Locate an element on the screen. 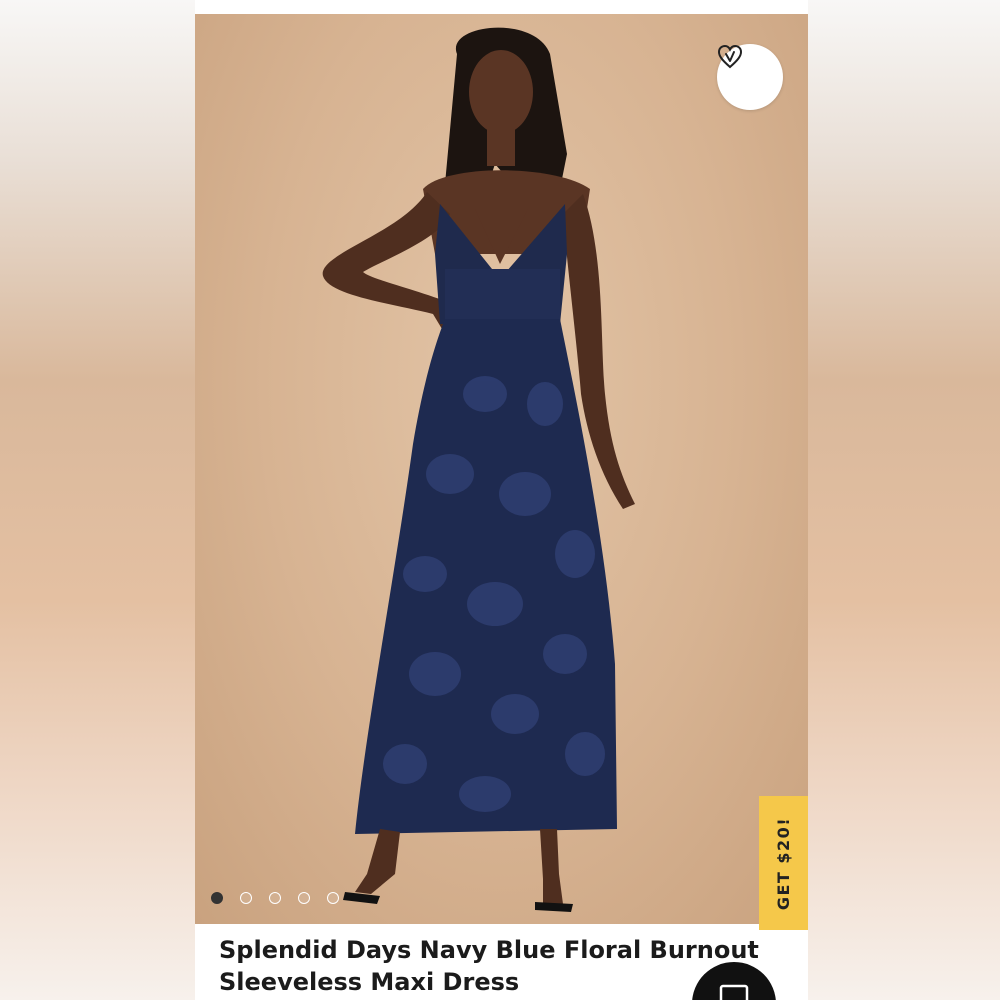  promo-label: GET $20! is located at coordinates (783, 863).